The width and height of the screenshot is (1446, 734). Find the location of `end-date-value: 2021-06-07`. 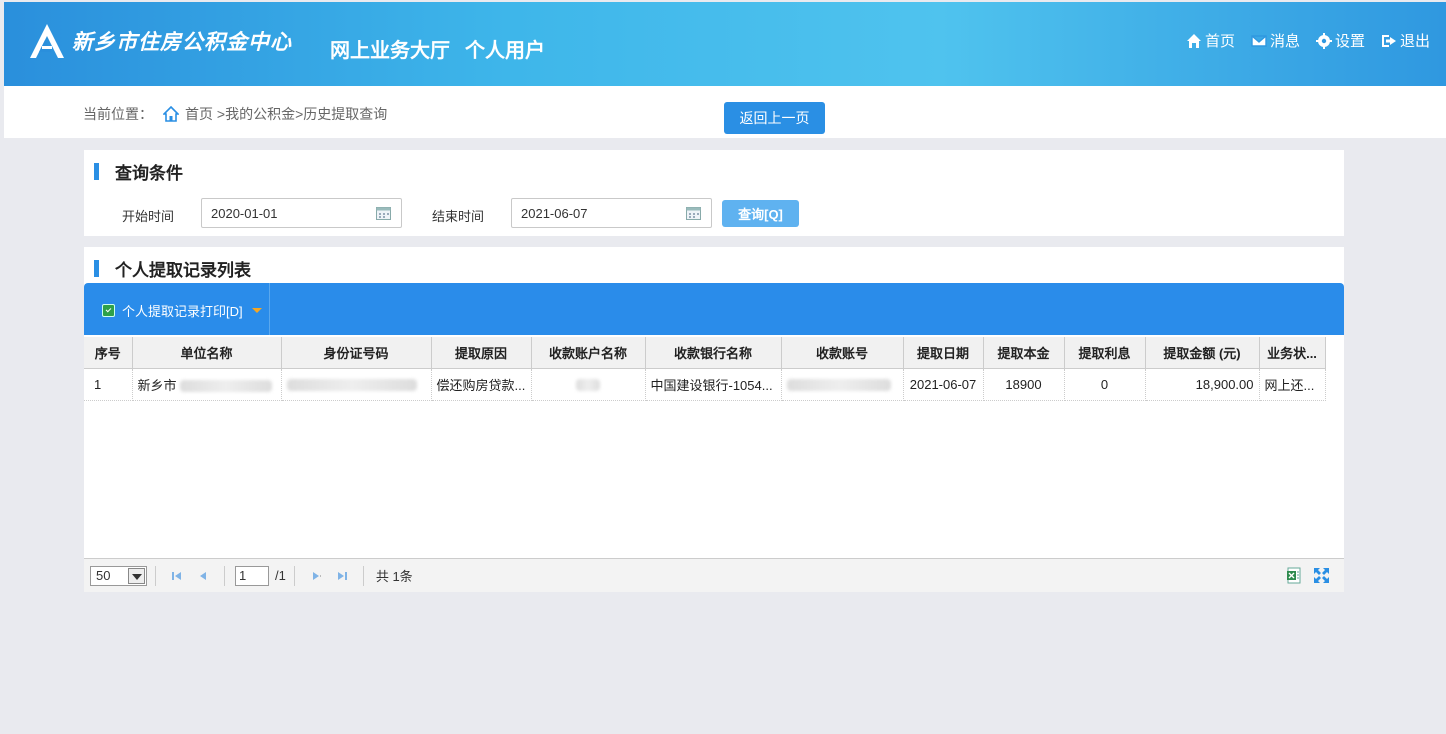

end-date-value: 2021-06-07 is located at coordinates (554, 213).